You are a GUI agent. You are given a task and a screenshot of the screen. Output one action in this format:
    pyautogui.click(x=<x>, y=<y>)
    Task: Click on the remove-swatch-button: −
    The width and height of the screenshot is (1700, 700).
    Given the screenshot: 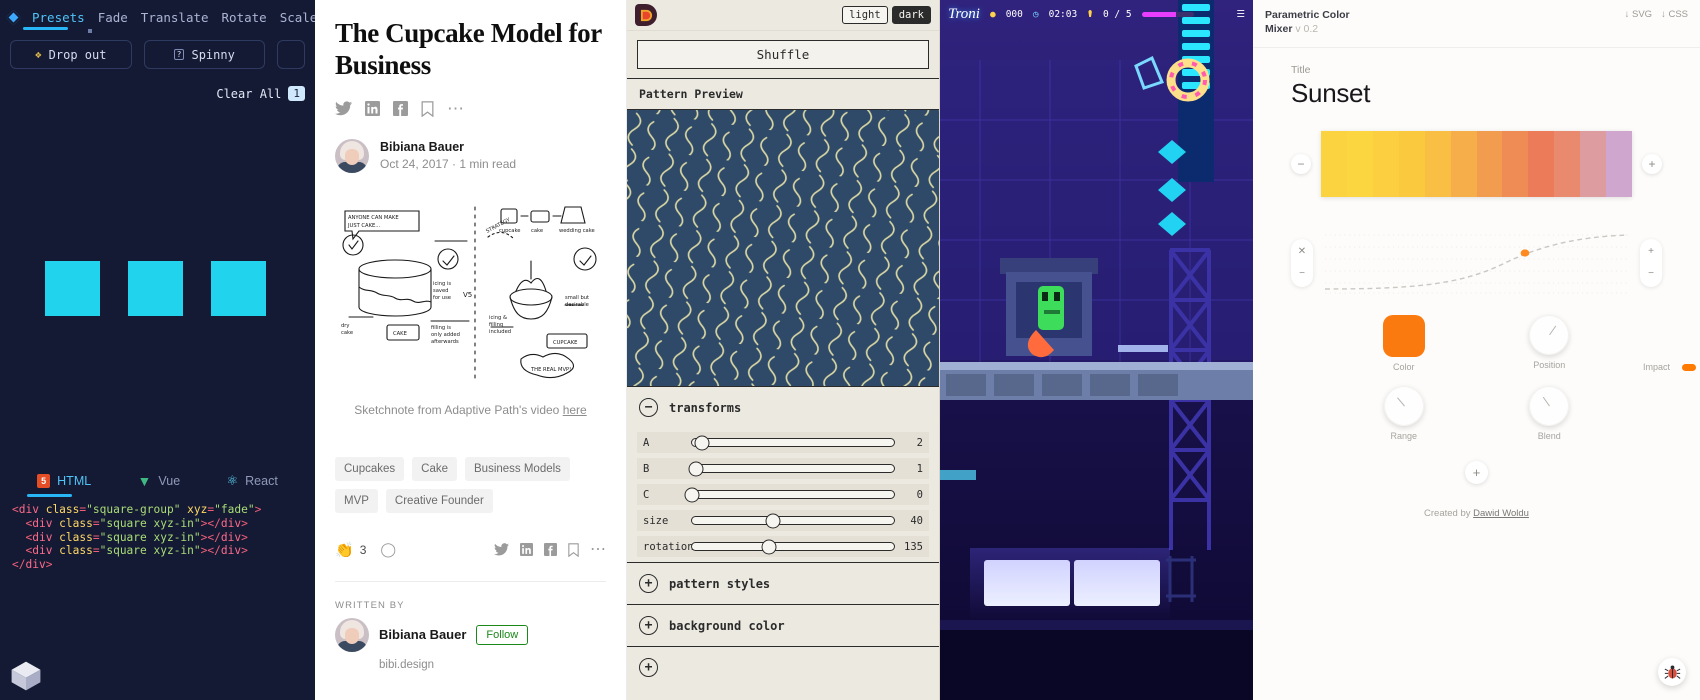 What is the action you would take?
    pyautogui.click(x=1301, y=163)
    